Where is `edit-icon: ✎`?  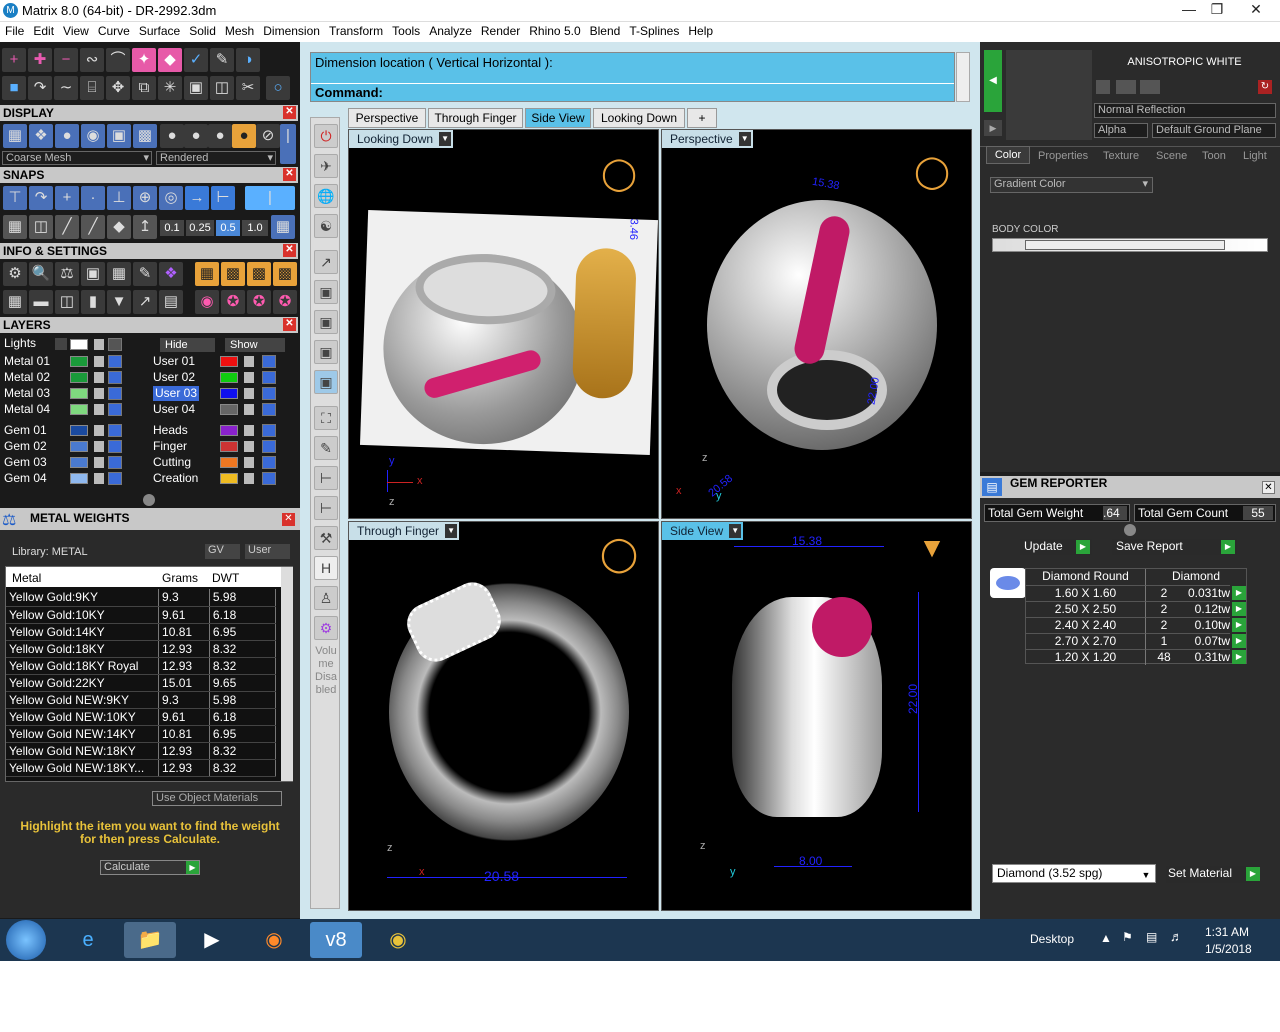
edit-icon: ✎ is located at coordinates (145, 274).